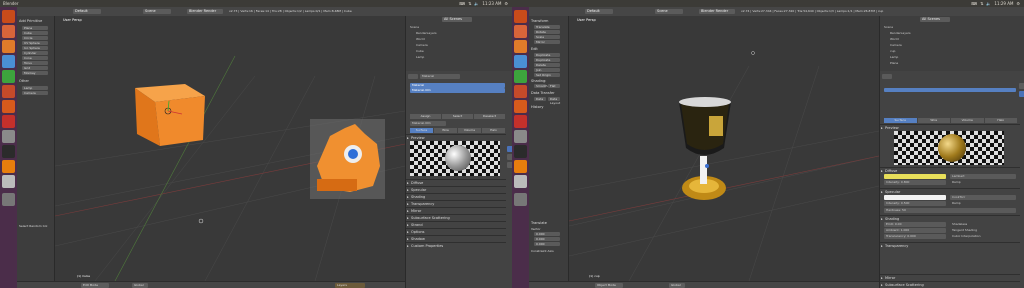  Describe the element at coordinates (950, 191) in the screenshot. I see `section-specular-2: Specular` at that location.